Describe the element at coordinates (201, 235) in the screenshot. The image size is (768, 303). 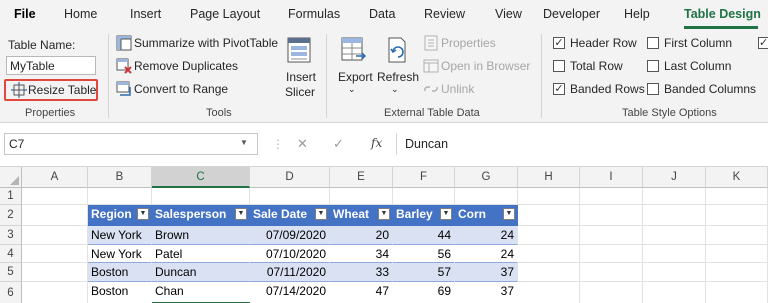
I see `table-cell: Brown` at that location.